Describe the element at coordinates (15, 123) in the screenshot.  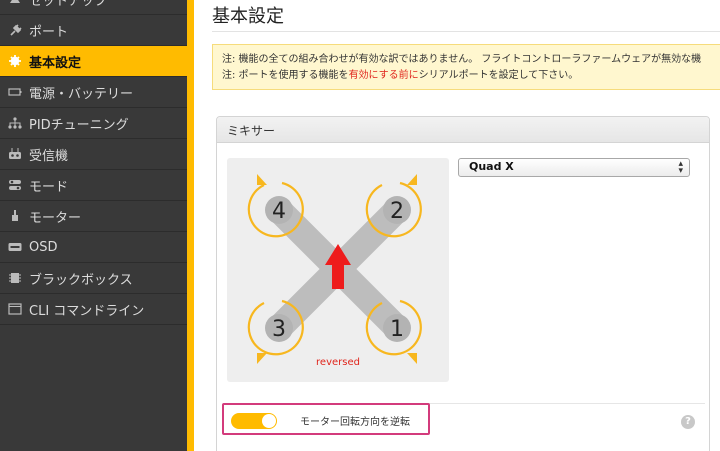
I see `pid-icon` at that location.